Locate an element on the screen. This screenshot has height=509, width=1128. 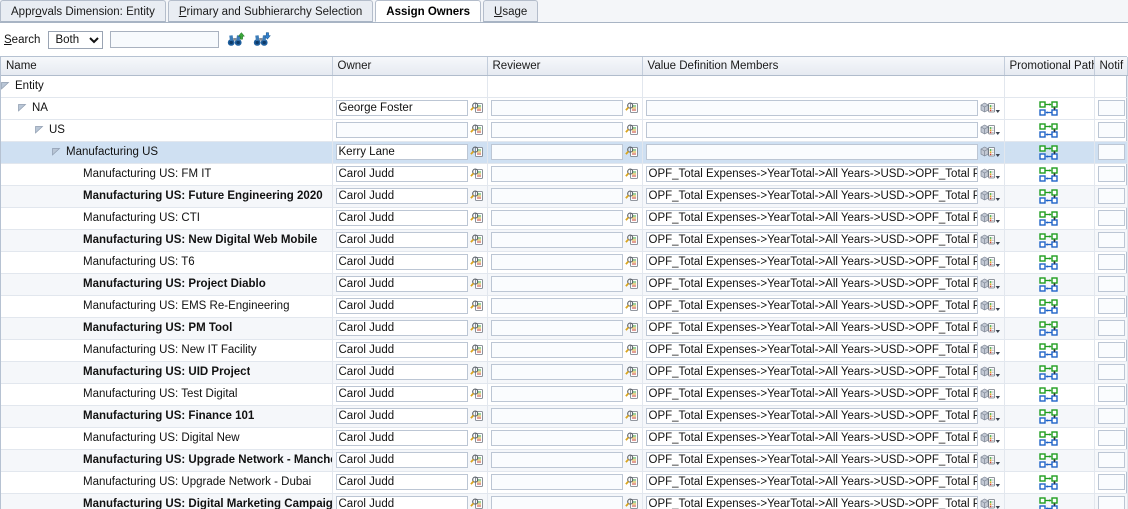
table-row: Entity is located at coordinates (564, 86).